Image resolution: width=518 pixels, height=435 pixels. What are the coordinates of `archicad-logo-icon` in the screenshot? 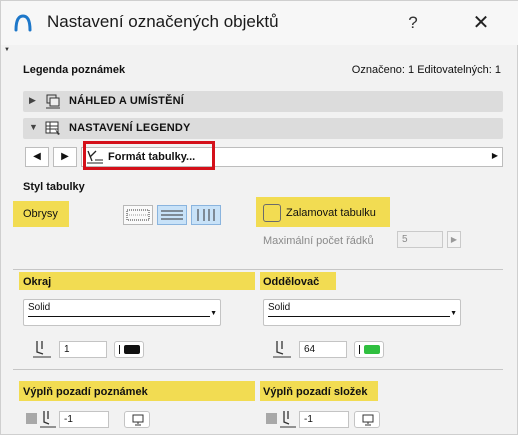 It's located at (23, 23).